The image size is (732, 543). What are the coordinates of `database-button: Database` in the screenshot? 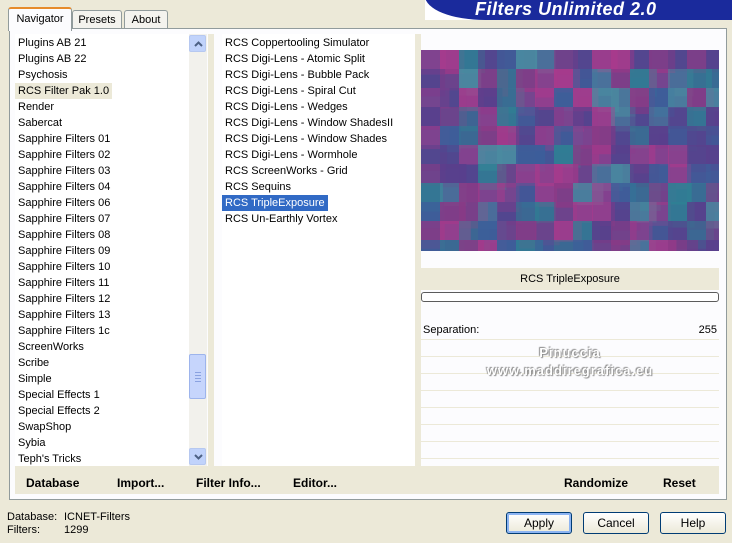 It's located at (52, 483).